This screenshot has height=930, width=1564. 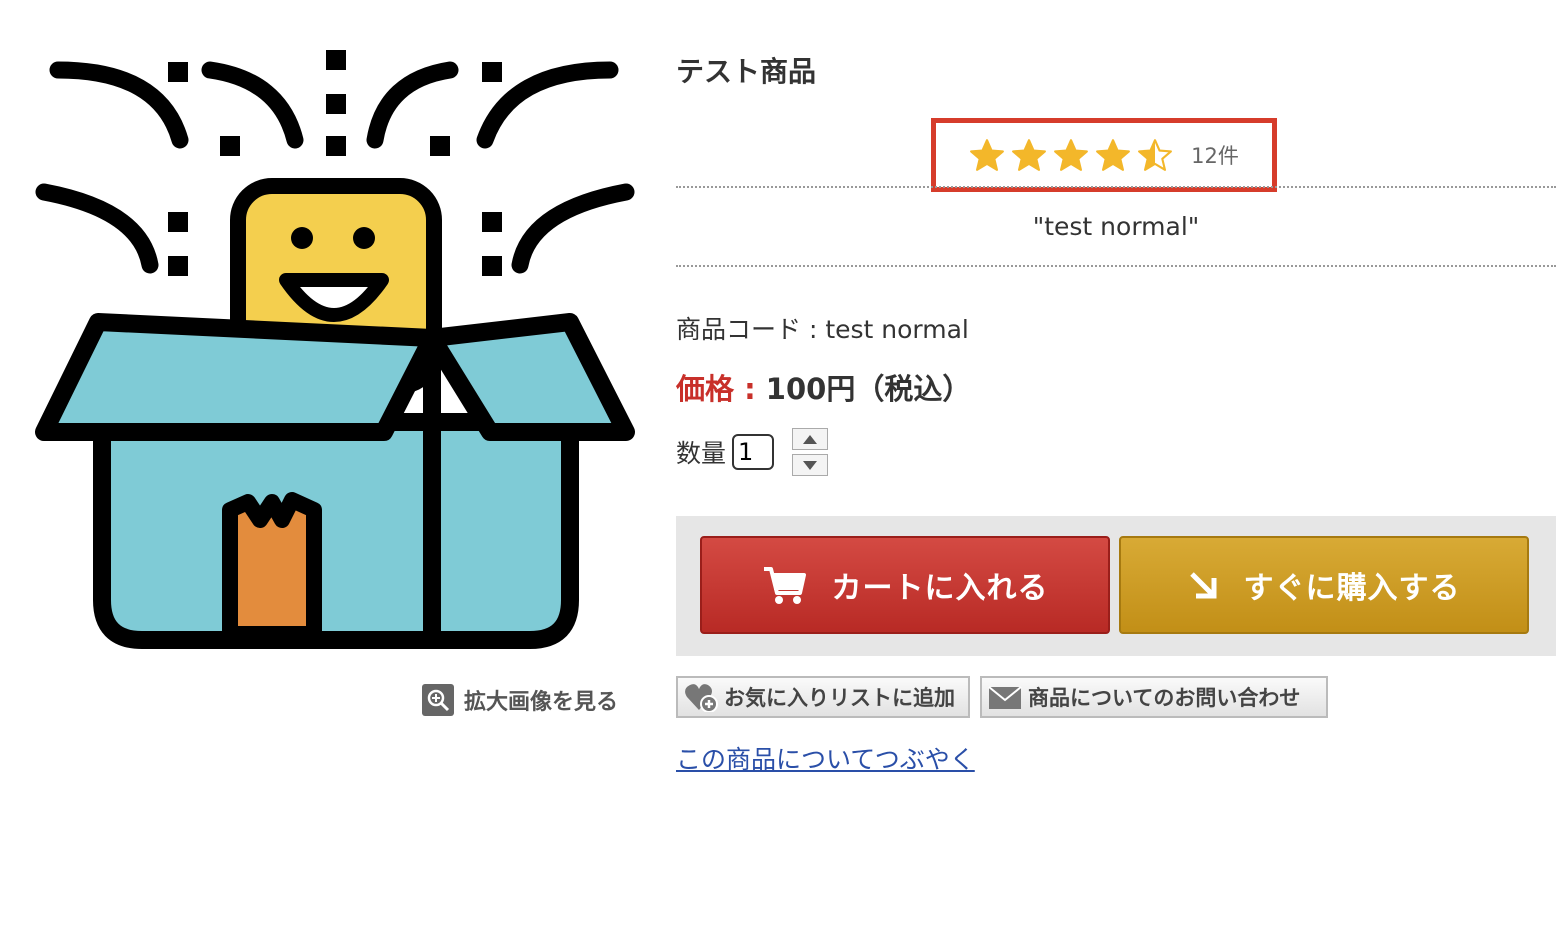 I want to click on secondary-actions: お気に入りリストに追加 商品についてのお問い合わせ, so click(x=1002, y=697).